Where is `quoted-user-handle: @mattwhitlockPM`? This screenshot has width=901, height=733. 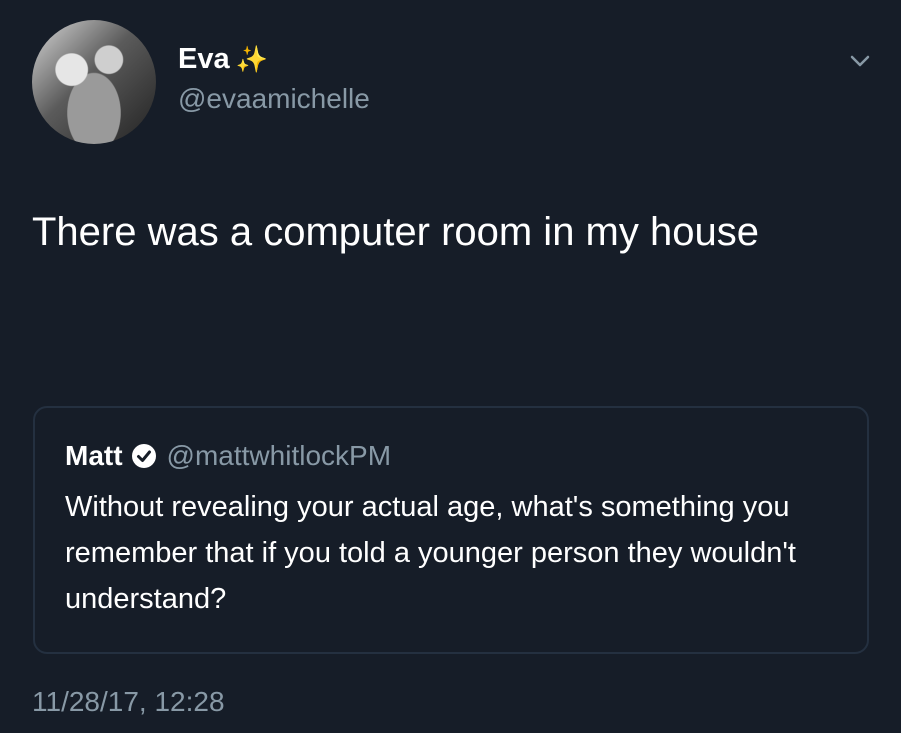 quoted-user-handle: @mattwhitlockPM is located at coordinates (279, 455).